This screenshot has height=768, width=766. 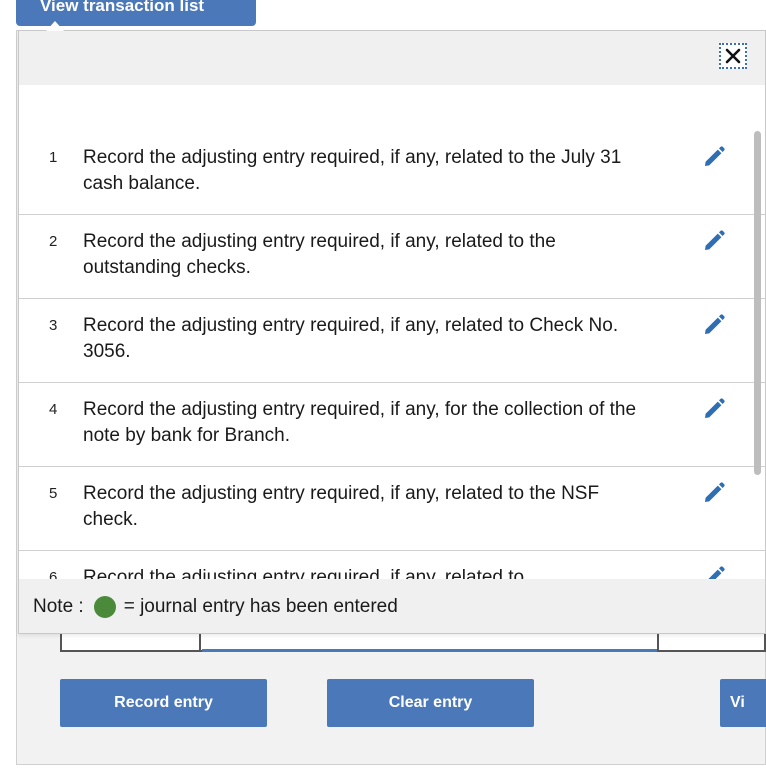 What do you see at coordinates (53, 409) in the screenshot?
I see `item-number: 4` at bounding box center [53, 409].